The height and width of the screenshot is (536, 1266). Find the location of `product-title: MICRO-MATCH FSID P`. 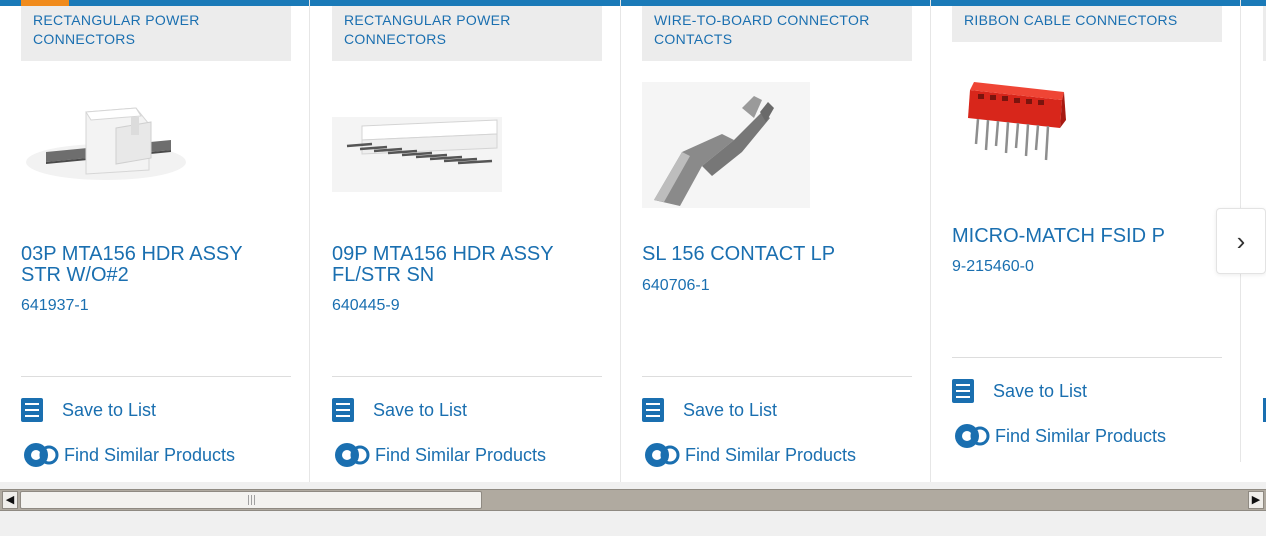

product-title: MICRO-MATCH FSID P is located at coordinates (1082, 236).